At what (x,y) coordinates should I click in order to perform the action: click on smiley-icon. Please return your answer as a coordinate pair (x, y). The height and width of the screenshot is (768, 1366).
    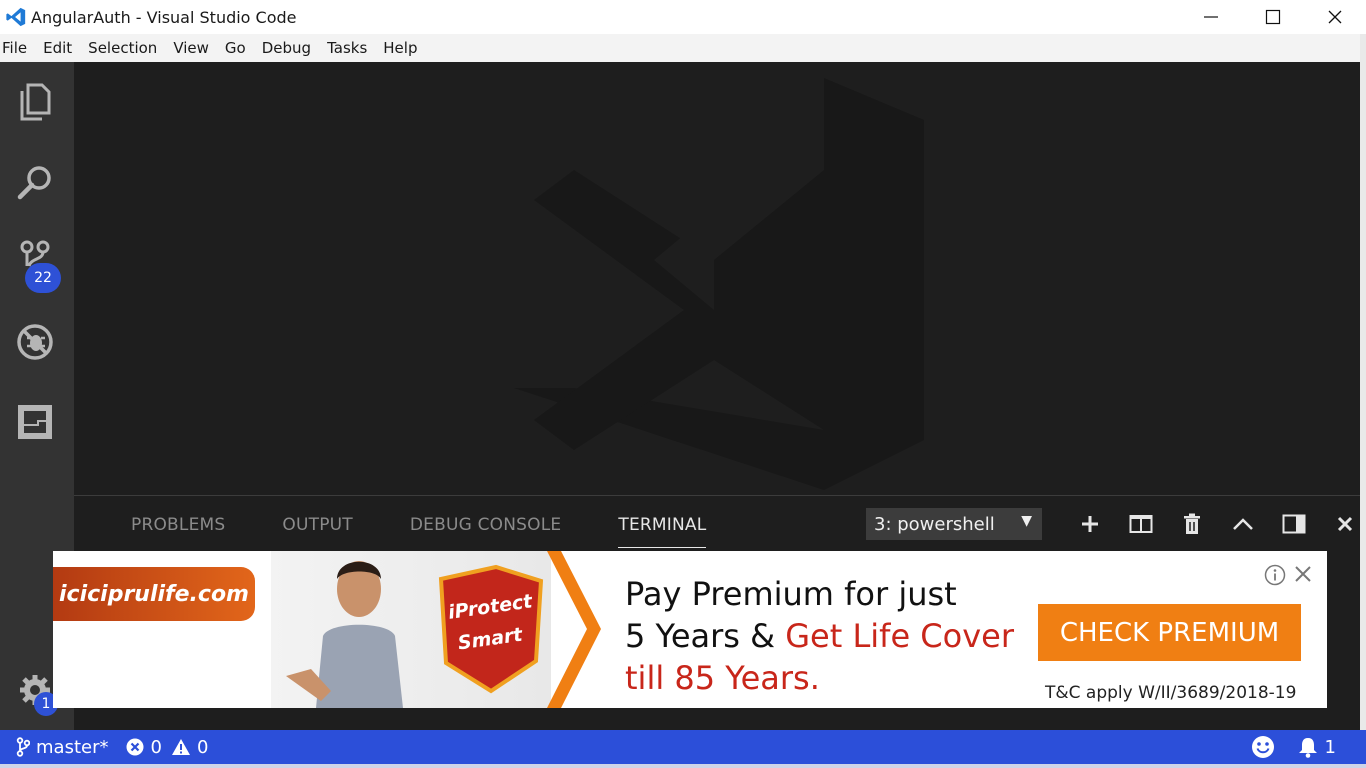
    Looking at the image, I should click on (1262, 747).